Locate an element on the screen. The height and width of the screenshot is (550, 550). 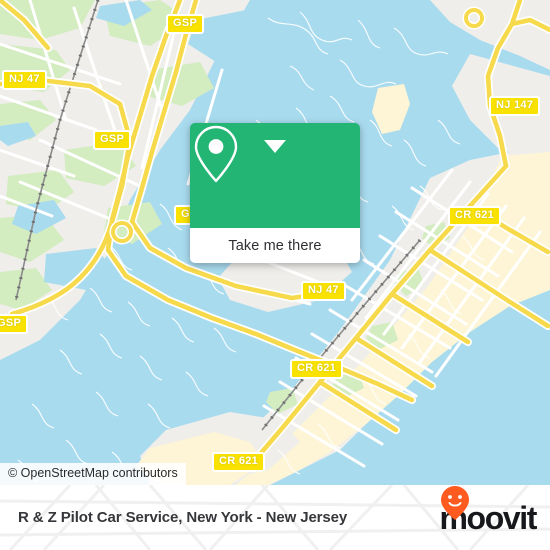
popup-pointer-tail is located at coordinates (275, 146).